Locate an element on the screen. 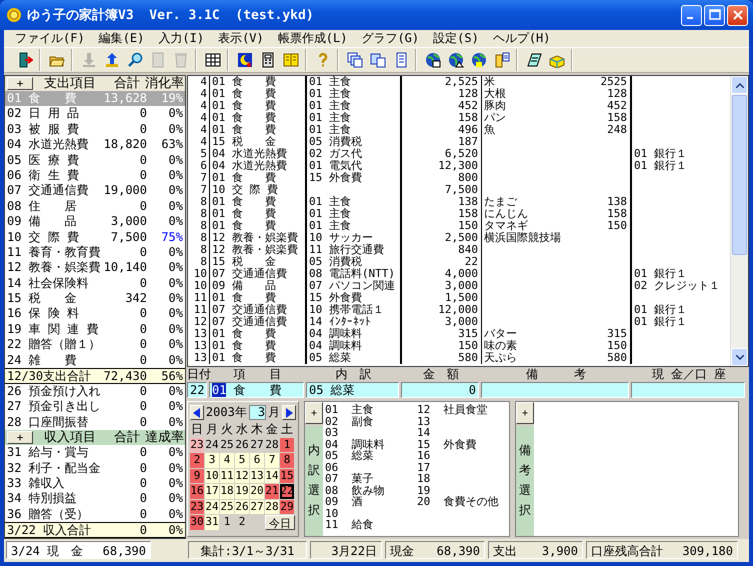 This screenshot has width=753, height=566. entry-row: 8 15 税 金 05 消費税 22 is located at coordinates (459, 262).